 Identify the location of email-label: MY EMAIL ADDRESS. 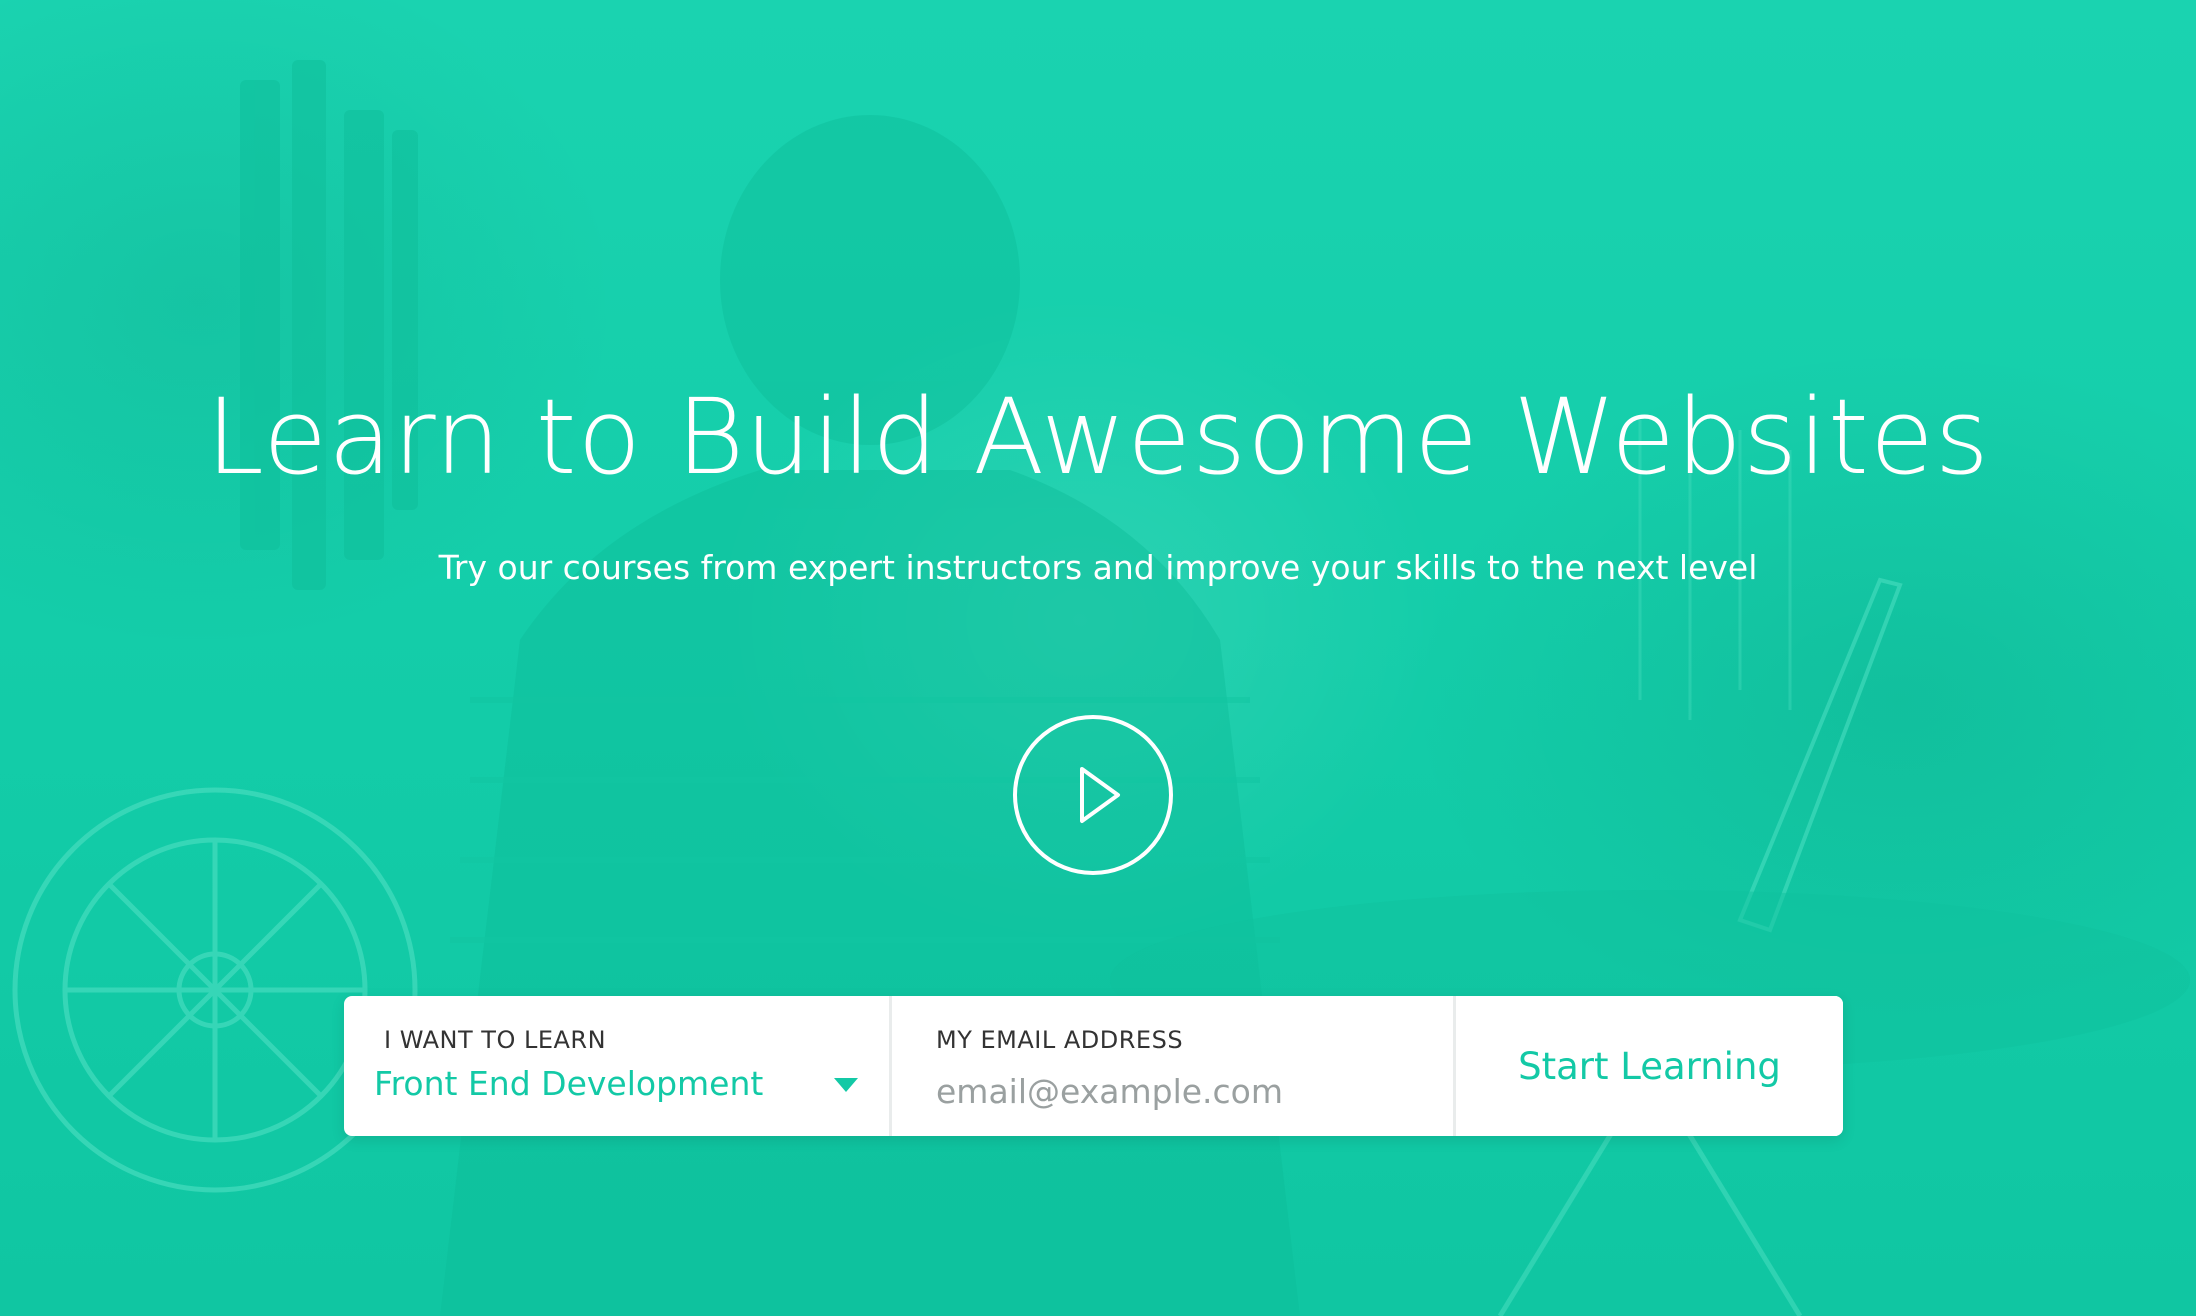
(1060, 1040).